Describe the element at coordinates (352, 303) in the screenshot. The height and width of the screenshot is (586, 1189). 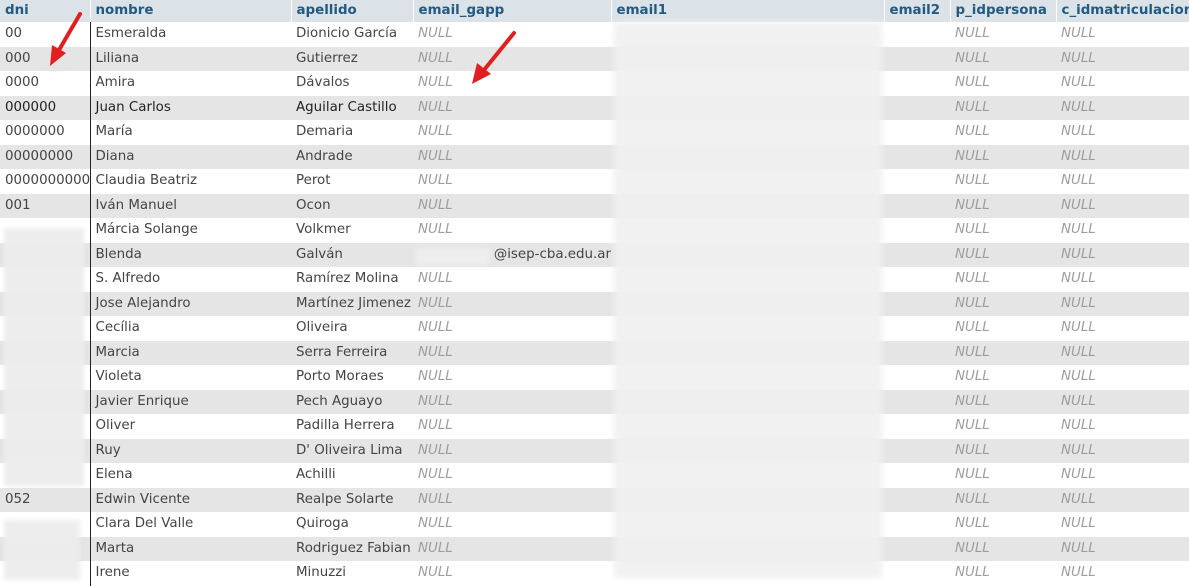
I see `apellido-cell: Martínez Jimenez` at that location.